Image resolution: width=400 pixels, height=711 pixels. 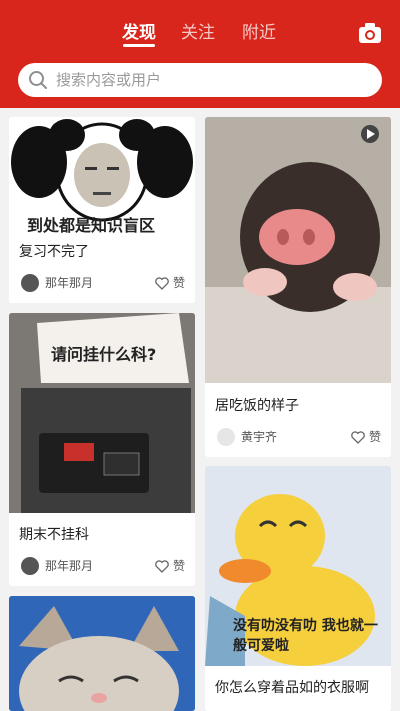 I want to click on feed-card, so click(x=102, y=653).